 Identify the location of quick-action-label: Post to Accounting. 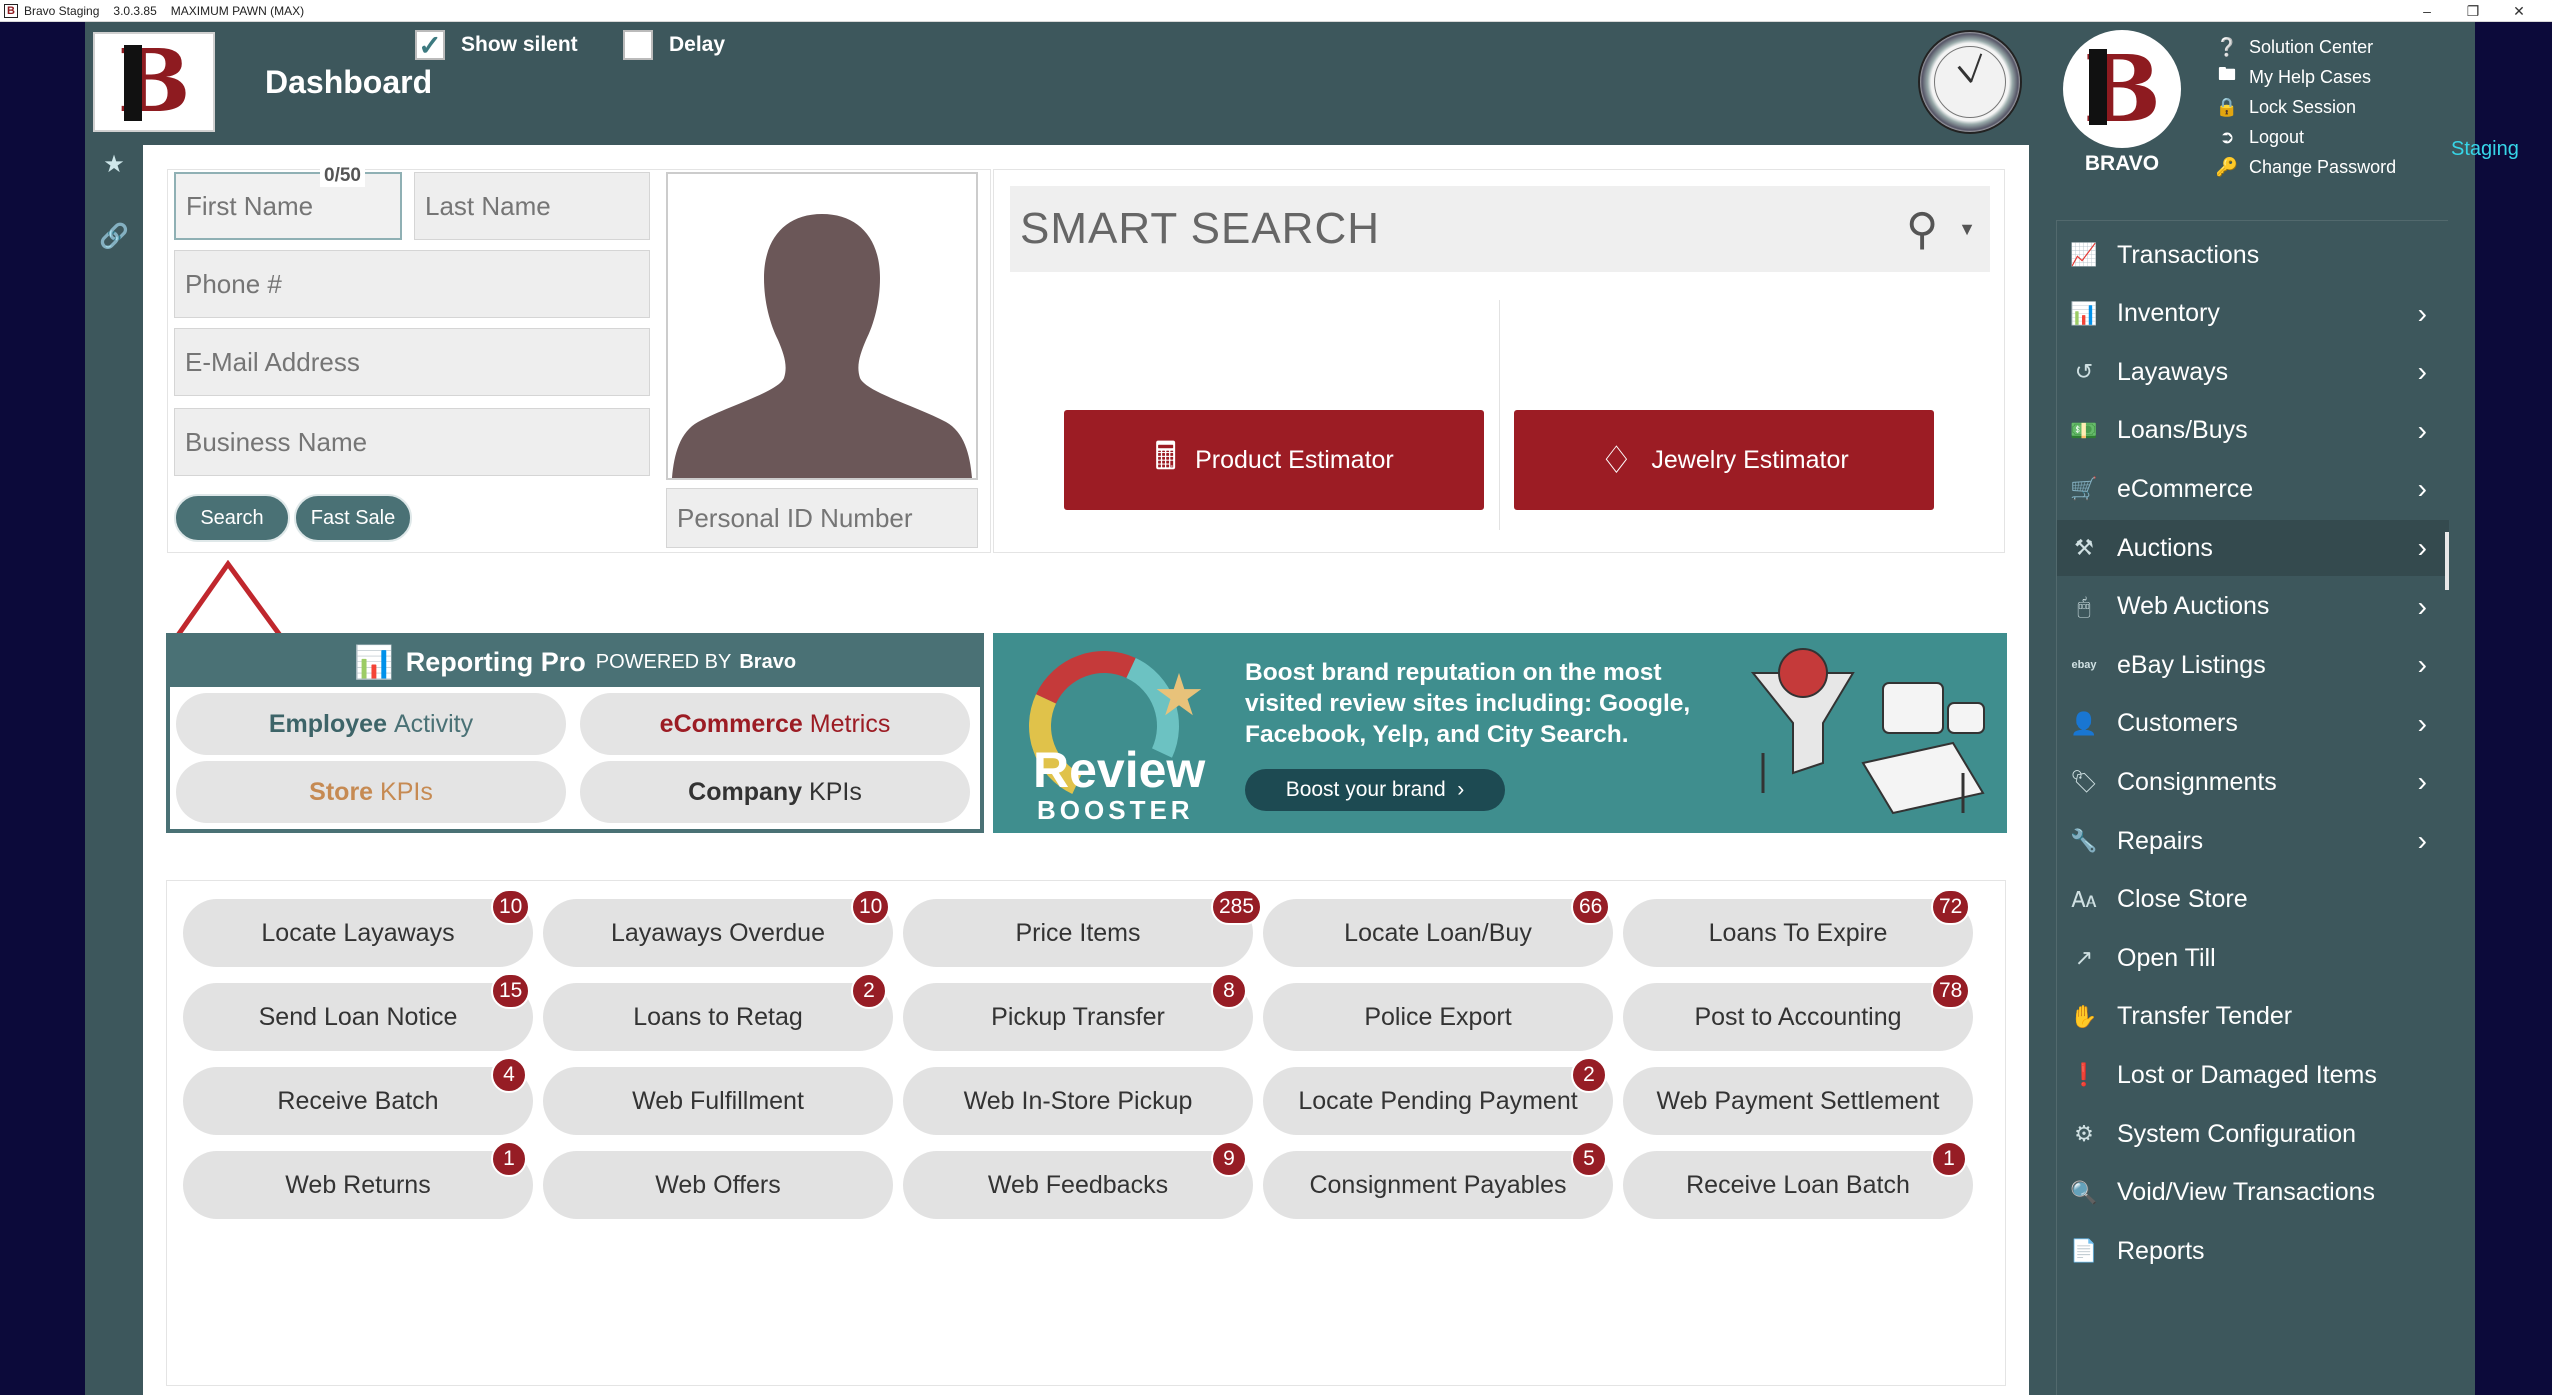
(1798, 1016).